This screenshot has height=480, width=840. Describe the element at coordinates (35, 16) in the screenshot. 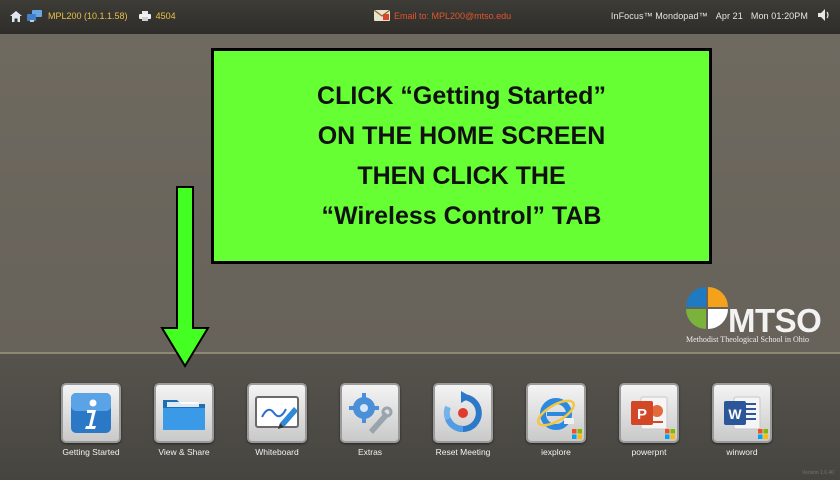

I see `network-icon` at that location.